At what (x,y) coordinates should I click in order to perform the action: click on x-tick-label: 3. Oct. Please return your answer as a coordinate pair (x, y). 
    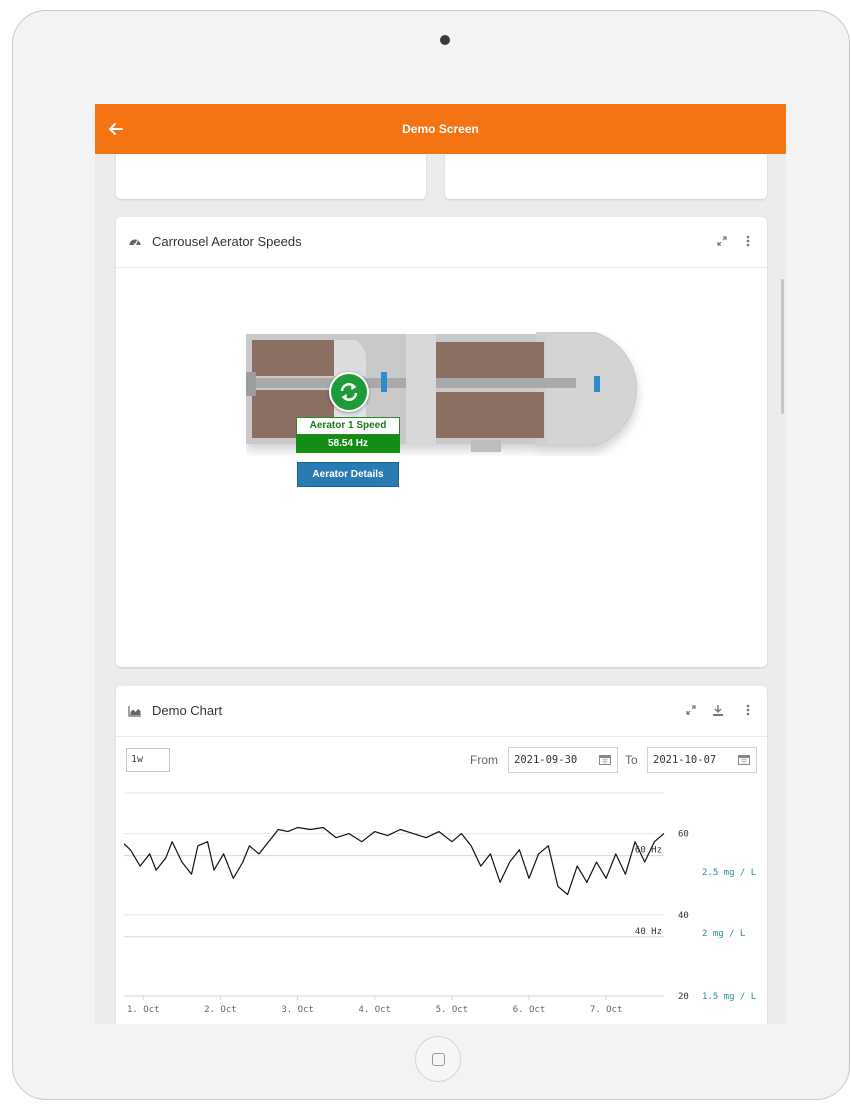
    Looking at the image, I should click on (297, 1010).